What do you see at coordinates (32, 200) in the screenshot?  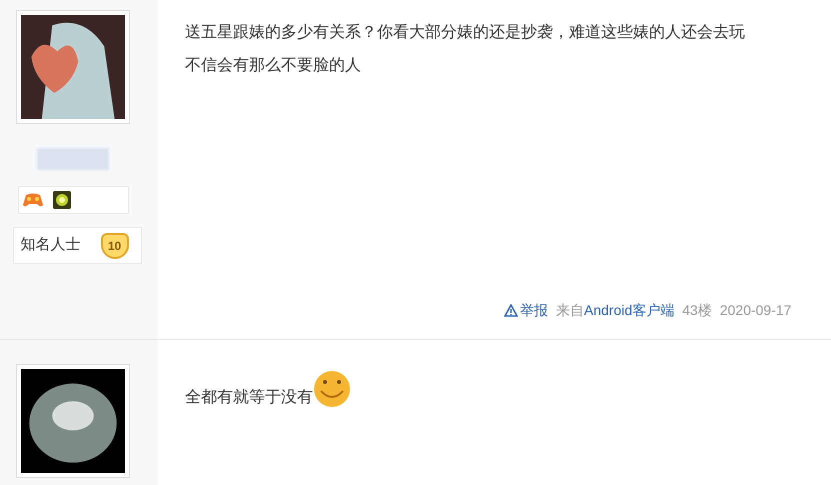 I see `gamepad-icon` at bounding box center [32, 200].